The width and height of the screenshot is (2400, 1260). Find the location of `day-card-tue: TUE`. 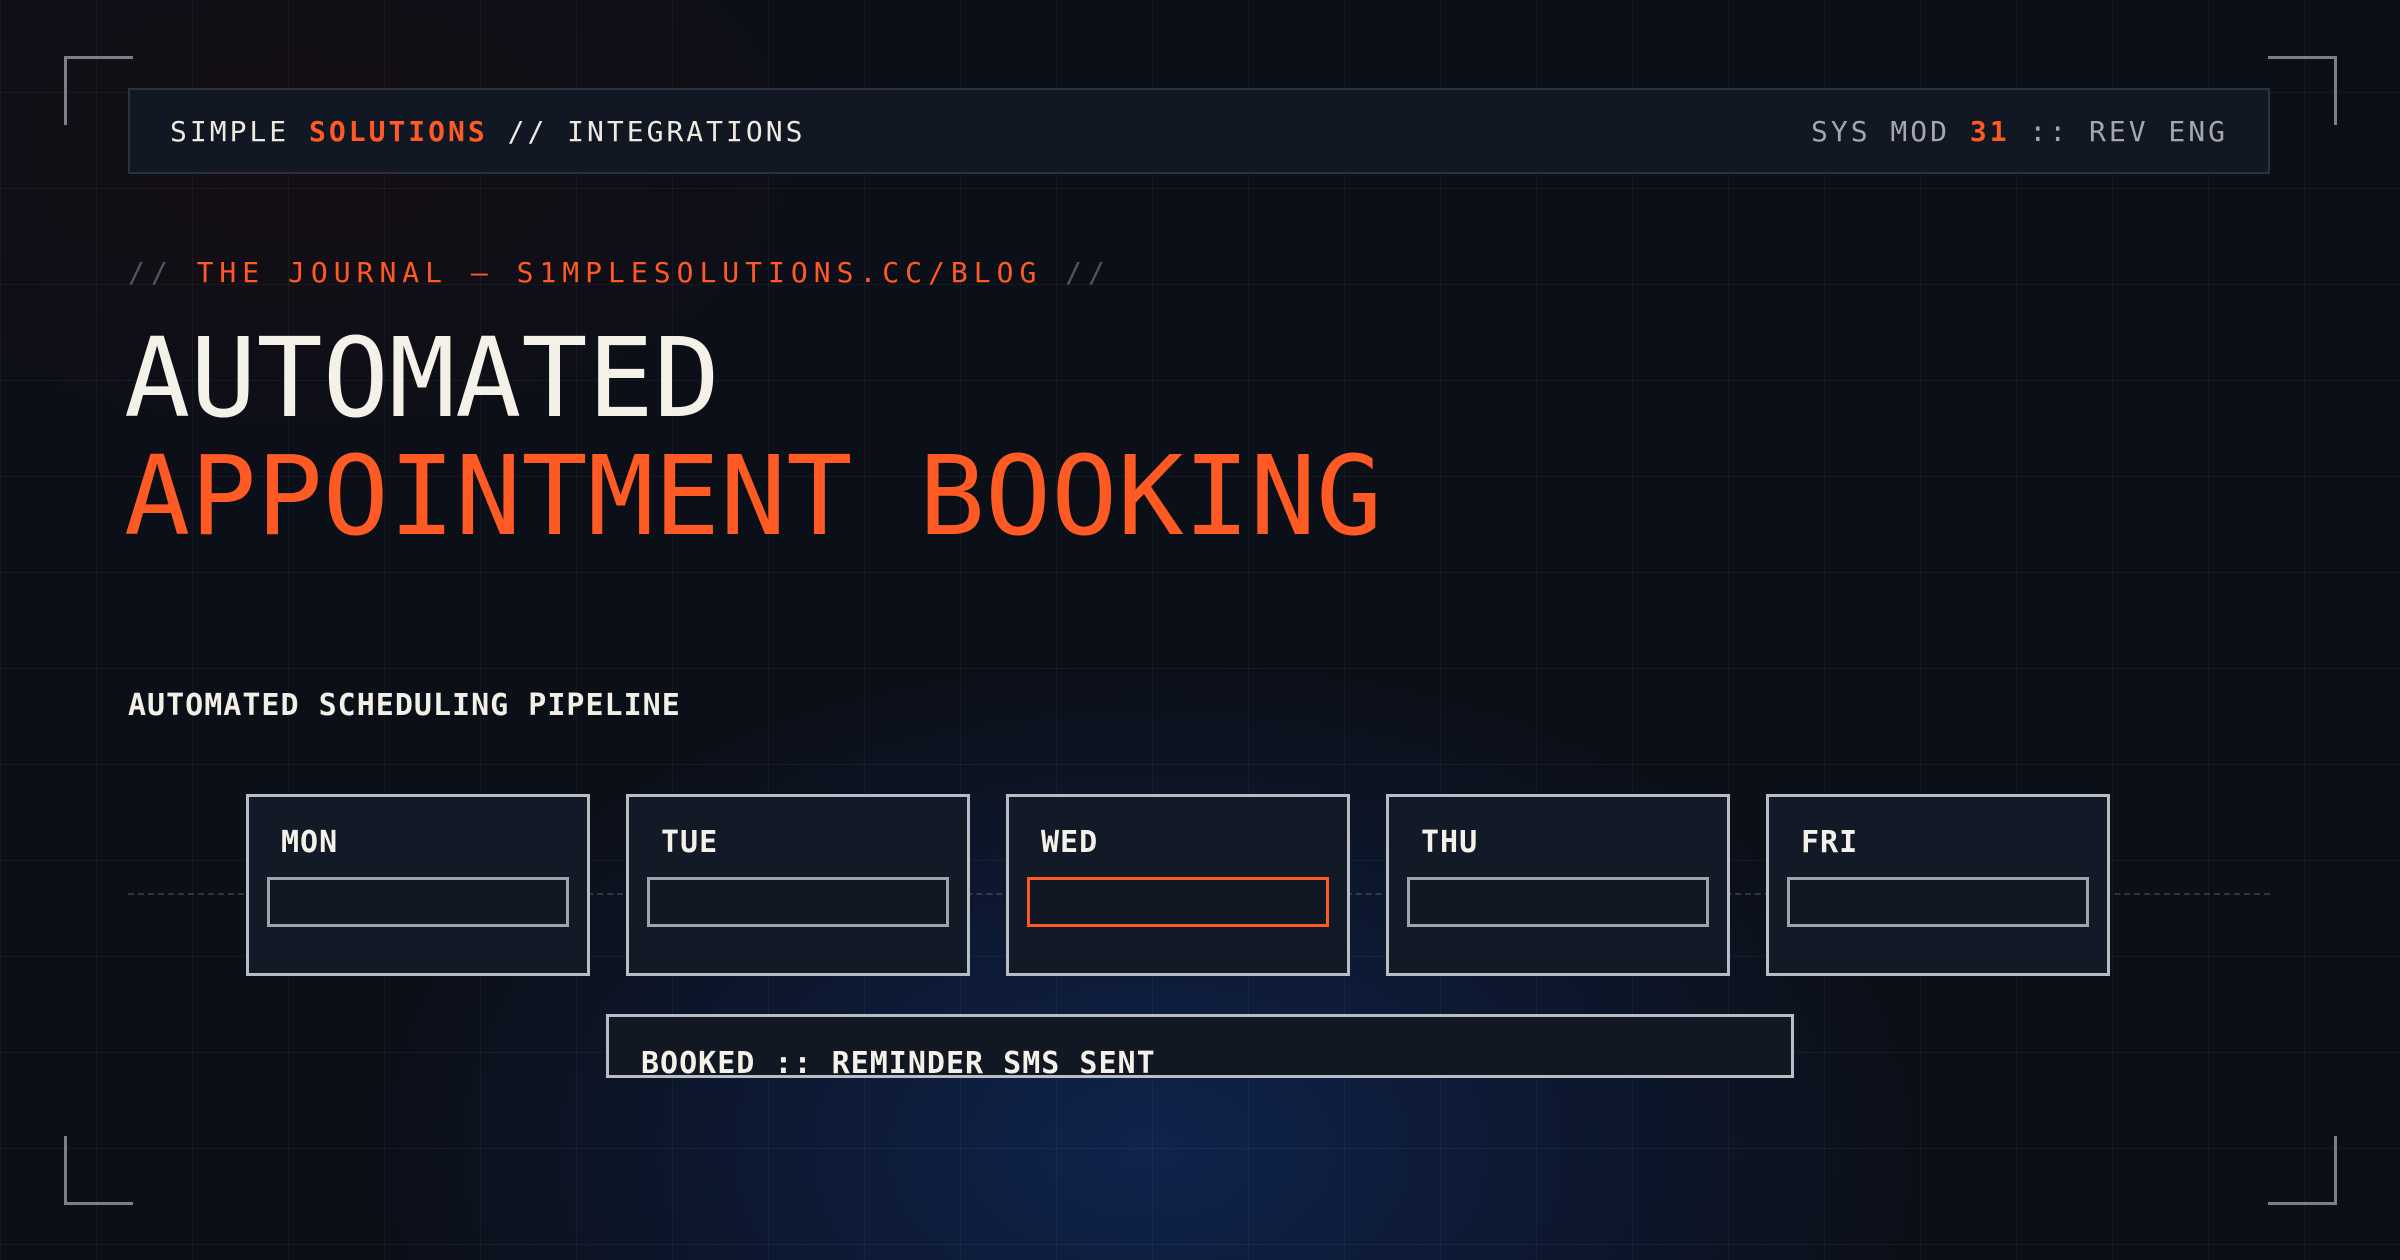

day-card-tue: TUE is located at coordinates (798, 885).